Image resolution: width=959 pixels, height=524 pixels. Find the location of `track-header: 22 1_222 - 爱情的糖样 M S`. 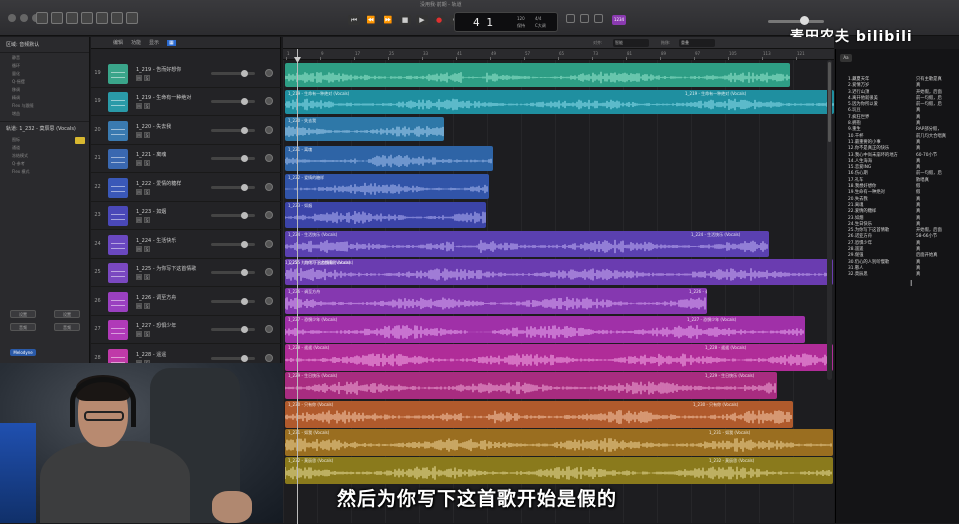

track-header: 22 1_222 - 爱情的糖样 M S is located at coordinates (186, 188).